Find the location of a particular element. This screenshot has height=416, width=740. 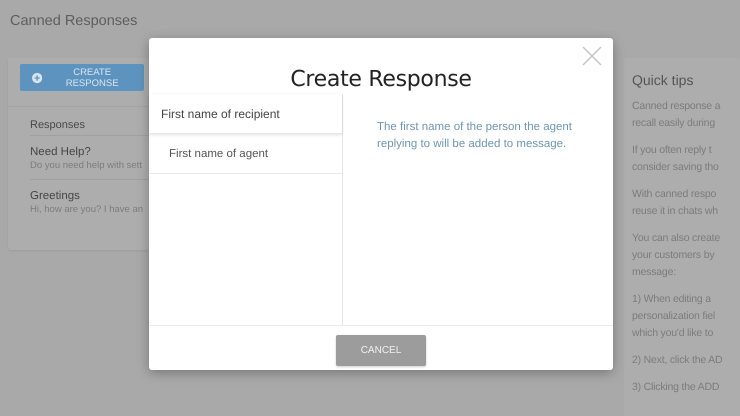

field-option: First name of recipient is located at coordinates (245, 114).